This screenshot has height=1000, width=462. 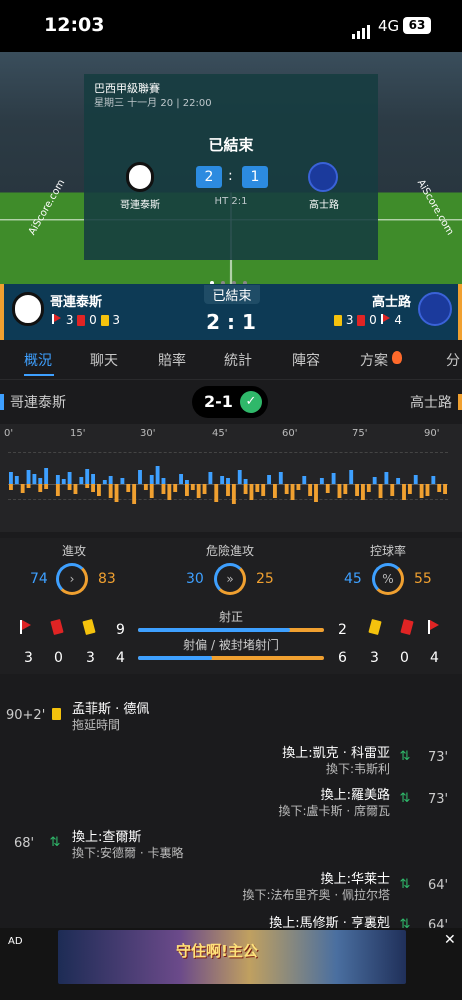 What do you see at coordinates (209, 177) in the screenshot?
I see `home-score: 2` at bounding box center [209, 177].